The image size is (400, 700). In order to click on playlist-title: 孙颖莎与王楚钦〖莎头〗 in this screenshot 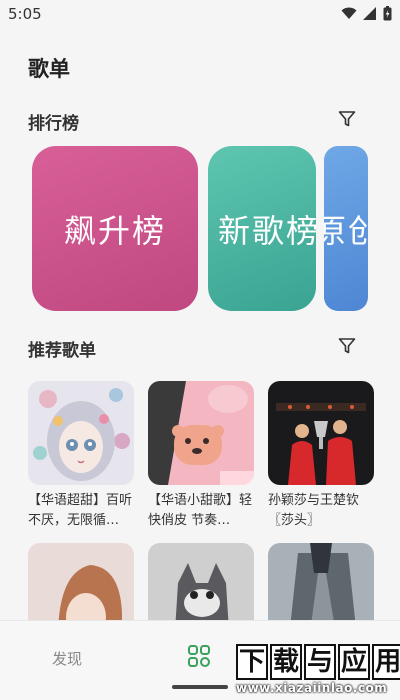, I will do `click(314, 510)`.